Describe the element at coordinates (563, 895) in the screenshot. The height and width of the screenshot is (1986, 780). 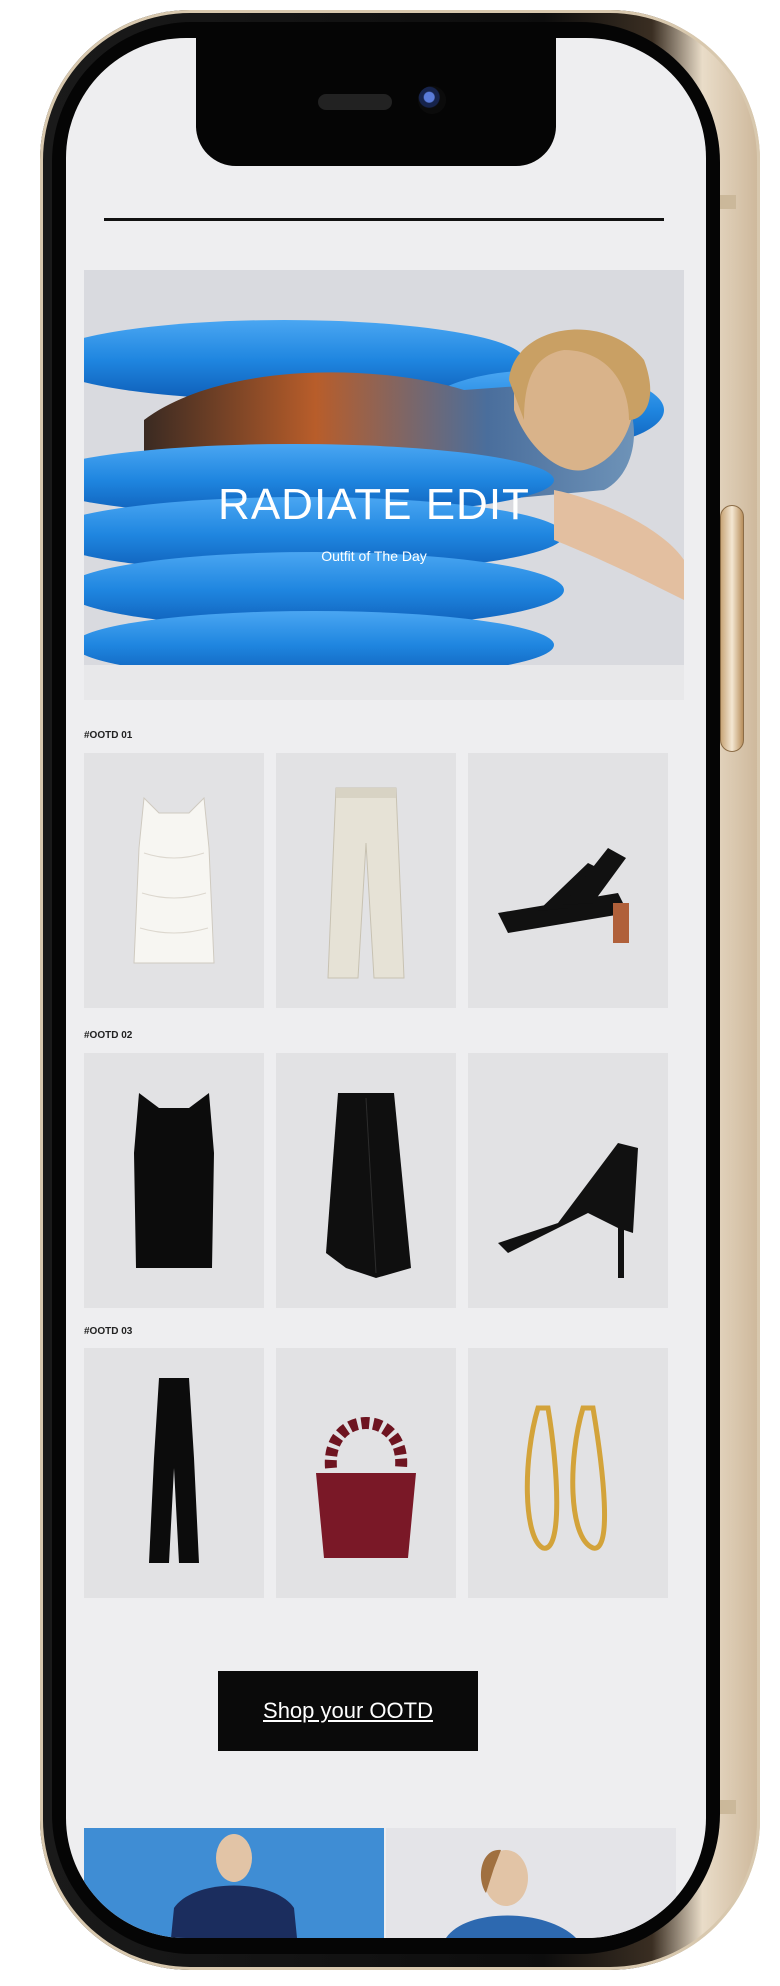
I see `black-strappy-sandal-icon` at that location.